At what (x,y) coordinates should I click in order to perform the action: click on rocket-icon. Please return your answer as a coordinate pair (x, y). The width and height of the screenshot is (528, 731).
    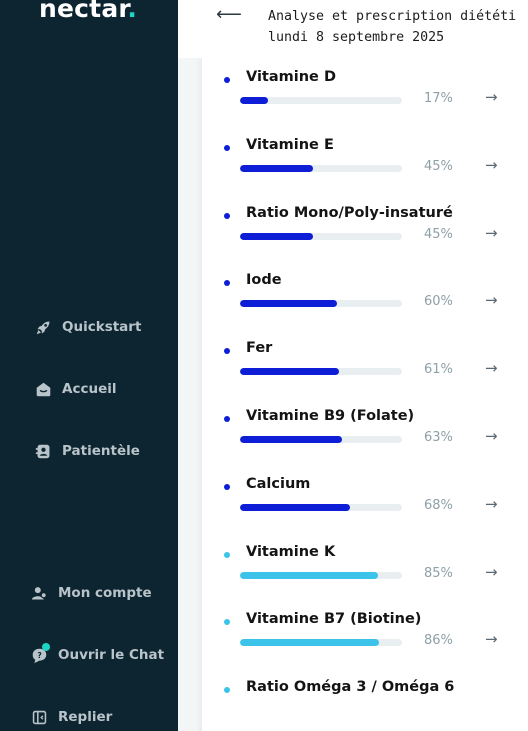
    Looking at the image, I should click on (43, 327).